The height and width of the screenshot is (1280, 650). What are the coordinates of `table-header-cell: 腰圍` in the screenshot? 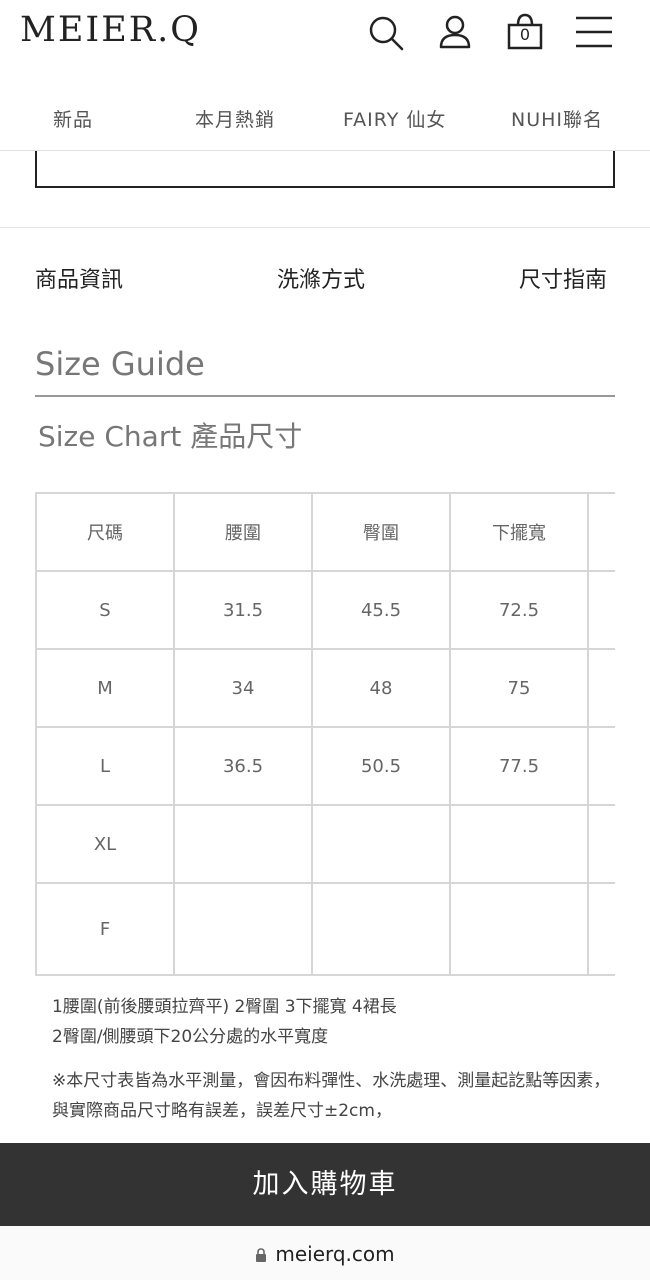 It's located at (243, 532).